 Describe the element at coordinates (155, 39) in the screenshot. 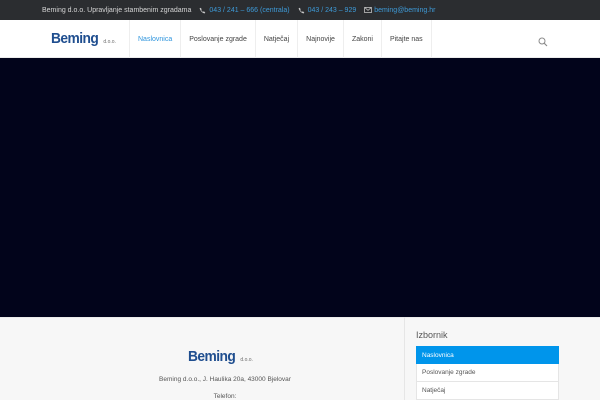

I see `nav-item-naslovnica: Naslovnica` at that location.